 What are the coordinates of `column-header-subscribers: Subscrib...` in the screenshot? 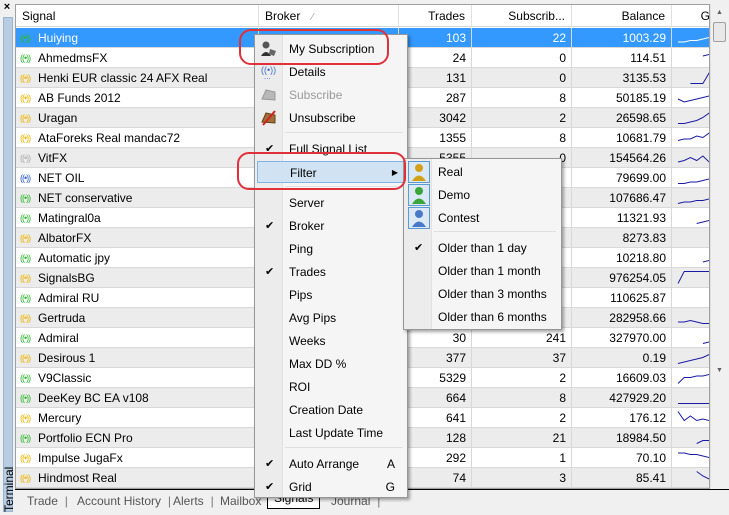 It's located at (522, 16).